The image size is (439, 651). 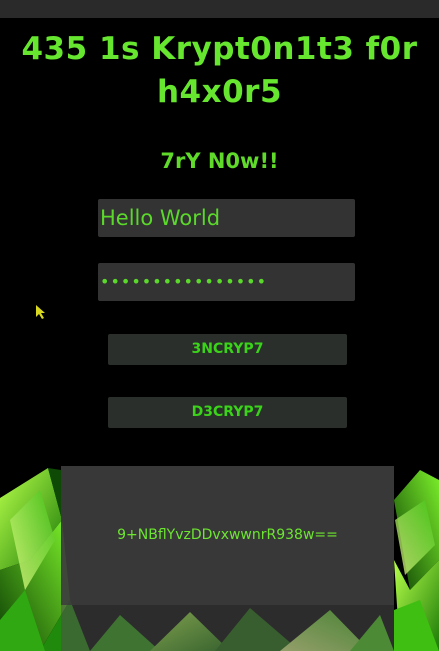 What do you see at coordinates (227, 628) in the screenshot?
I see `output-panel-footer` at bounding box center [227, 628].